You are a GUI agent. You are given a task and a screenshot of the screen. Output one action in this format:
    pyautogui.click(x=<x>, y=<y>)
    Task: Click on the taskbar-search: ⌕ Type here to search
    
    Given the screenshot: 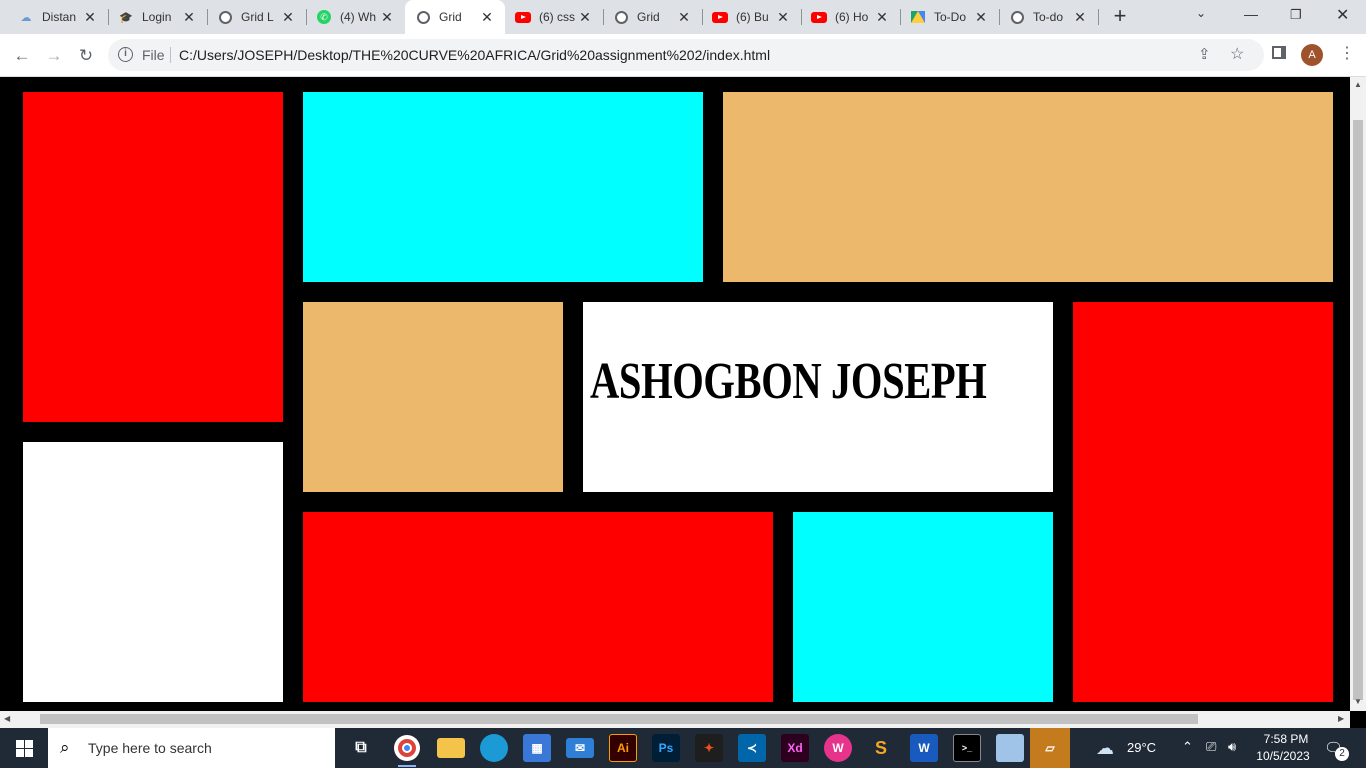 What is the action you would take?
    pyautogui.click(x=191, y=748)
    